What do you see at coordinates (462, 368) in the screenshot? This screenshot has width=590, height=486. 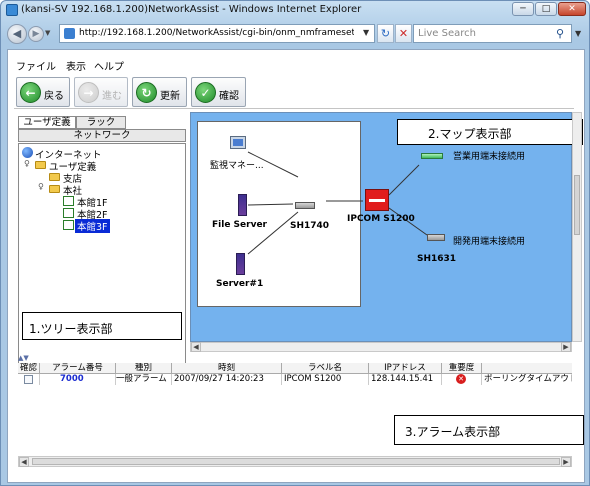 I see `header-severity: 重要度` at bounding box center [462, 368].